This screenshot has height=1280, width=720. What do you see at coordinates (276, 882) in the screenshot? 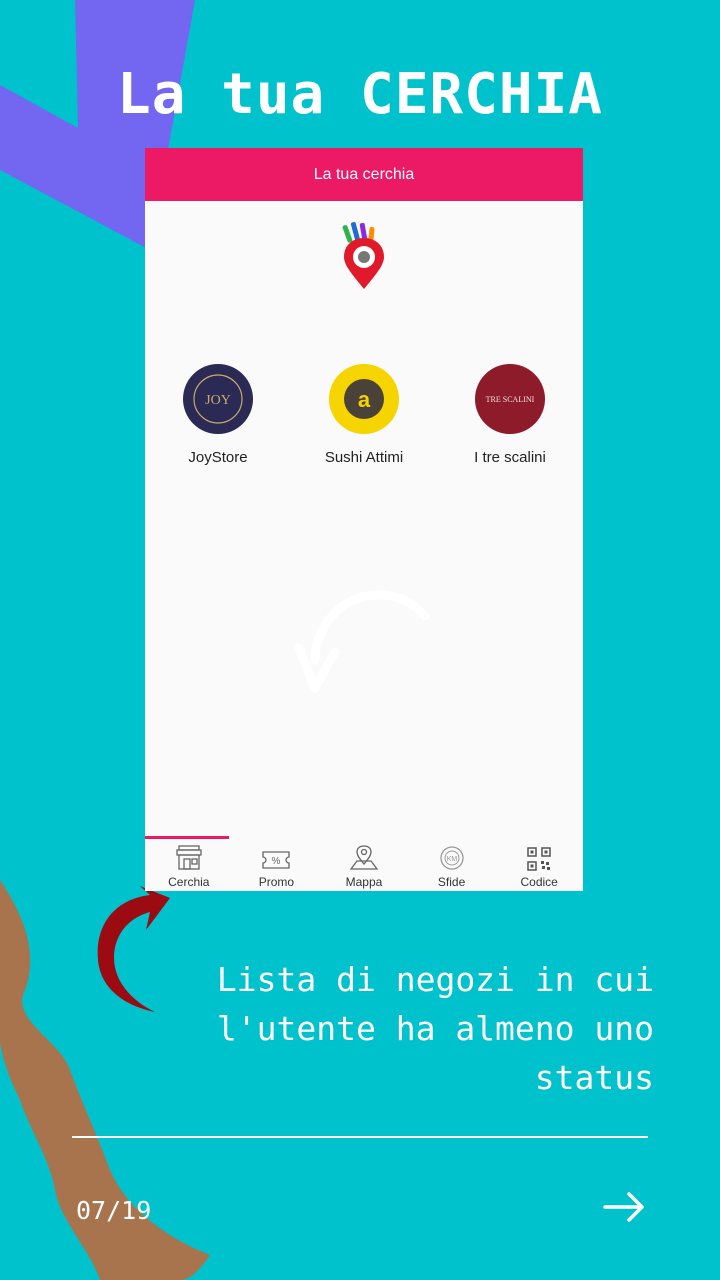
I see `tab-label: Promo` at bounding box center [276, 882].